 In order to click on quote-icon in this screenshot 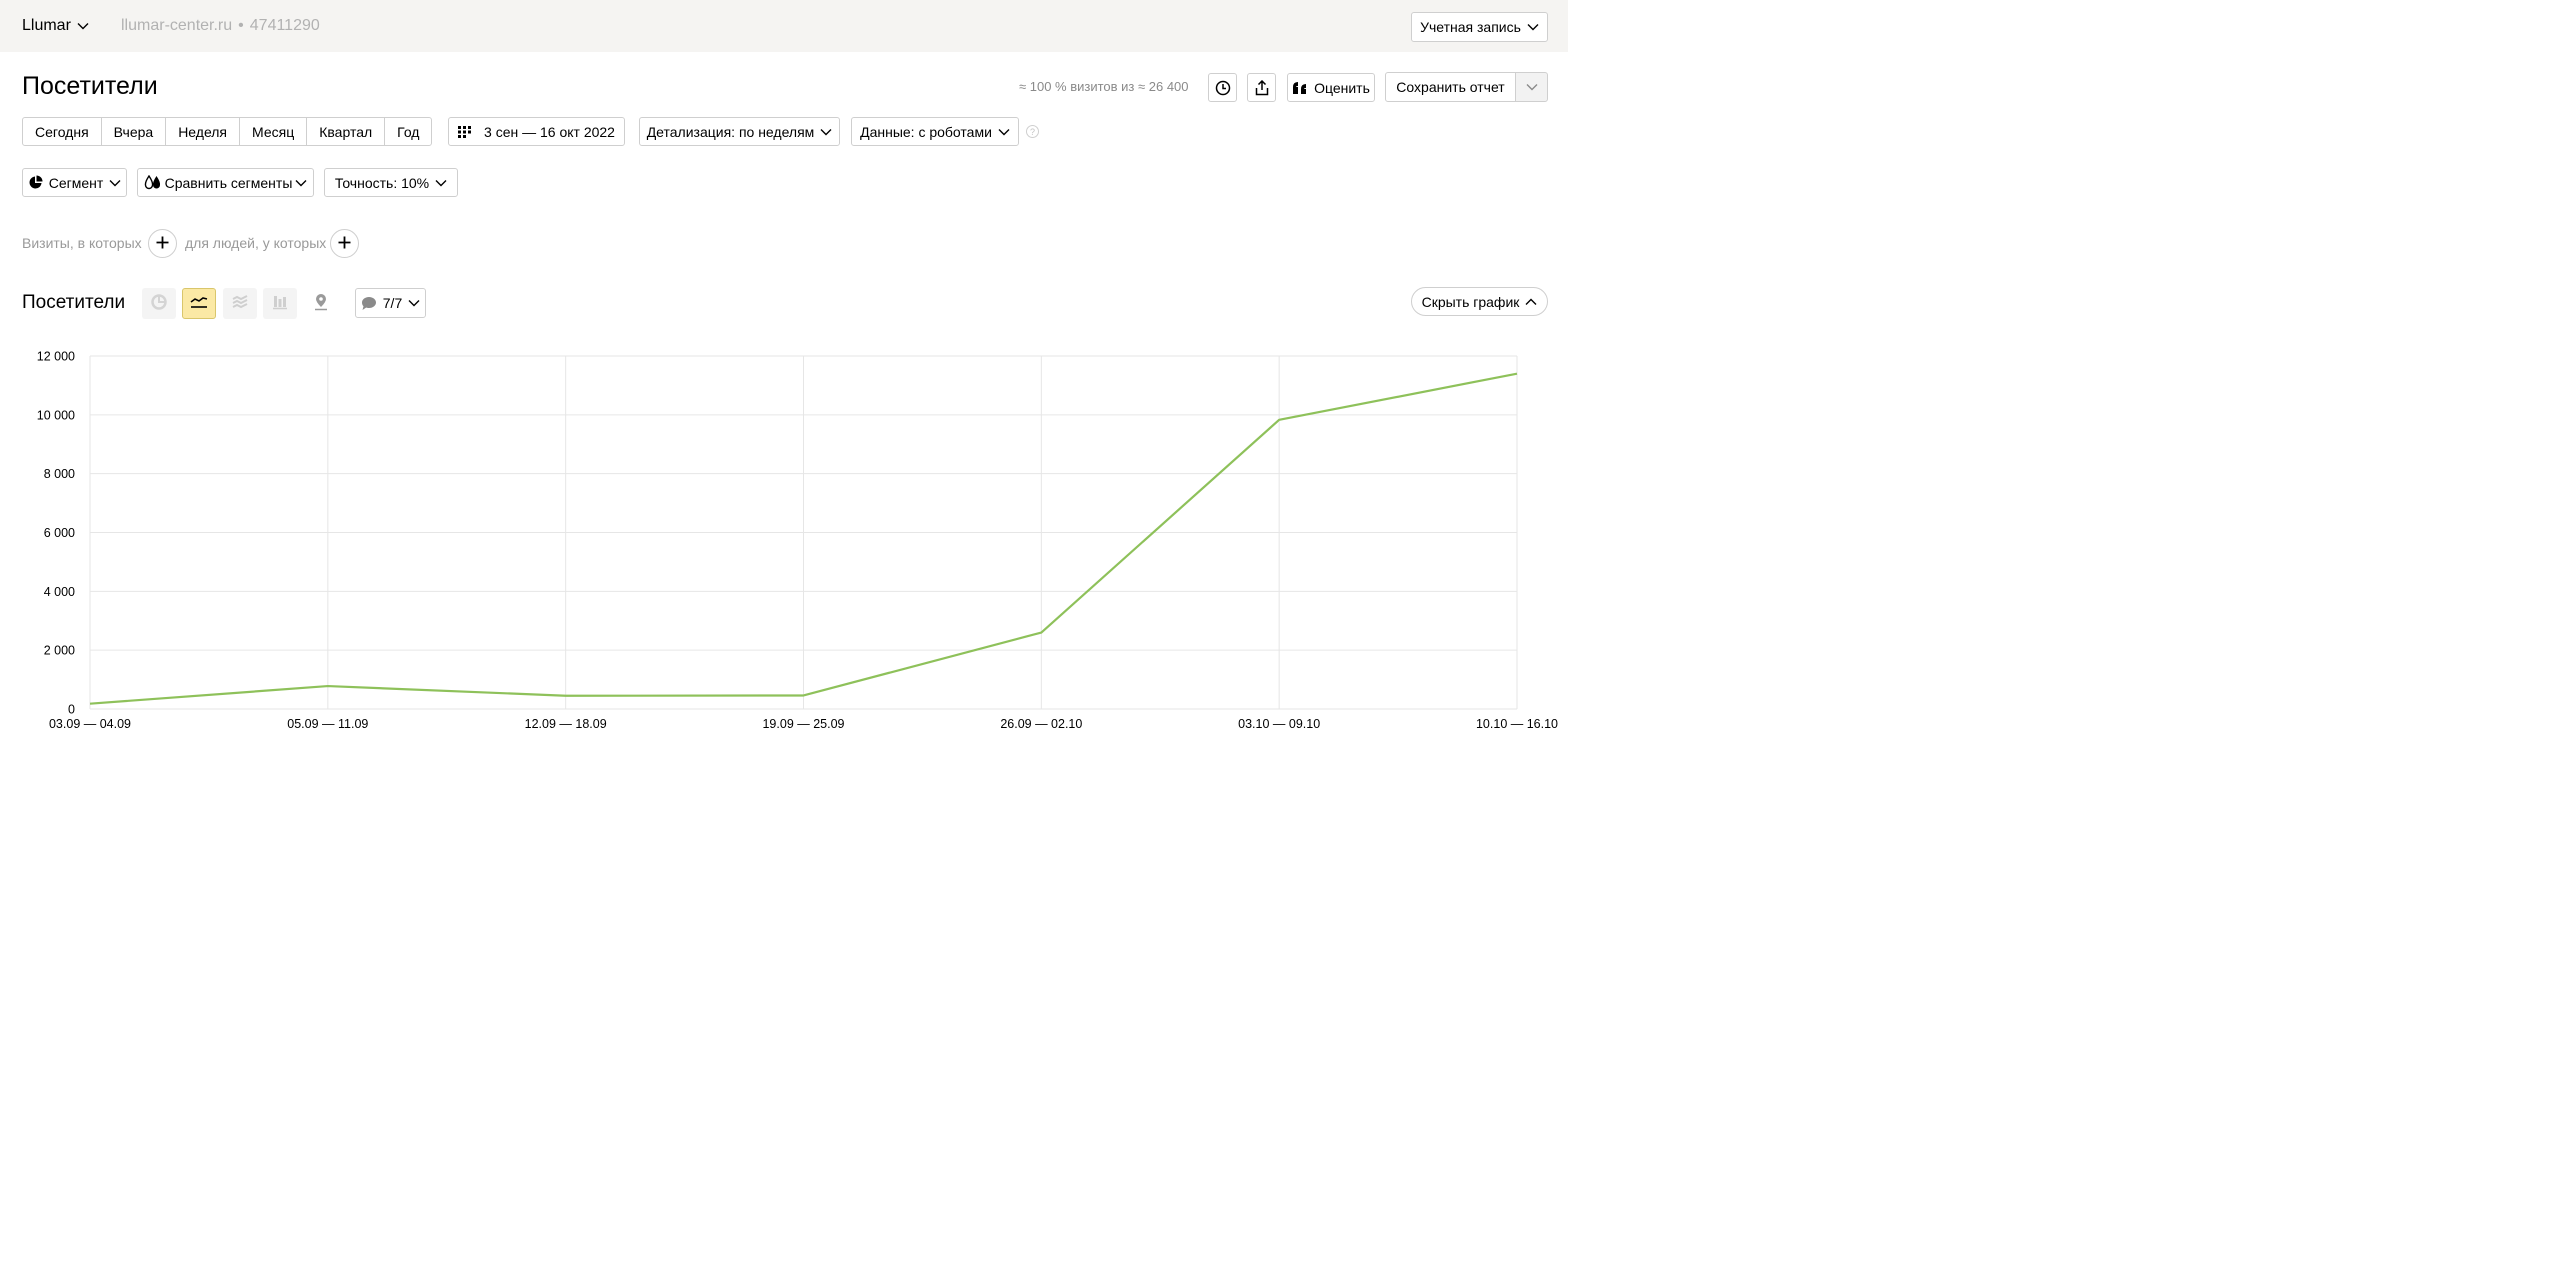, I will do `click(1300, 88)`.